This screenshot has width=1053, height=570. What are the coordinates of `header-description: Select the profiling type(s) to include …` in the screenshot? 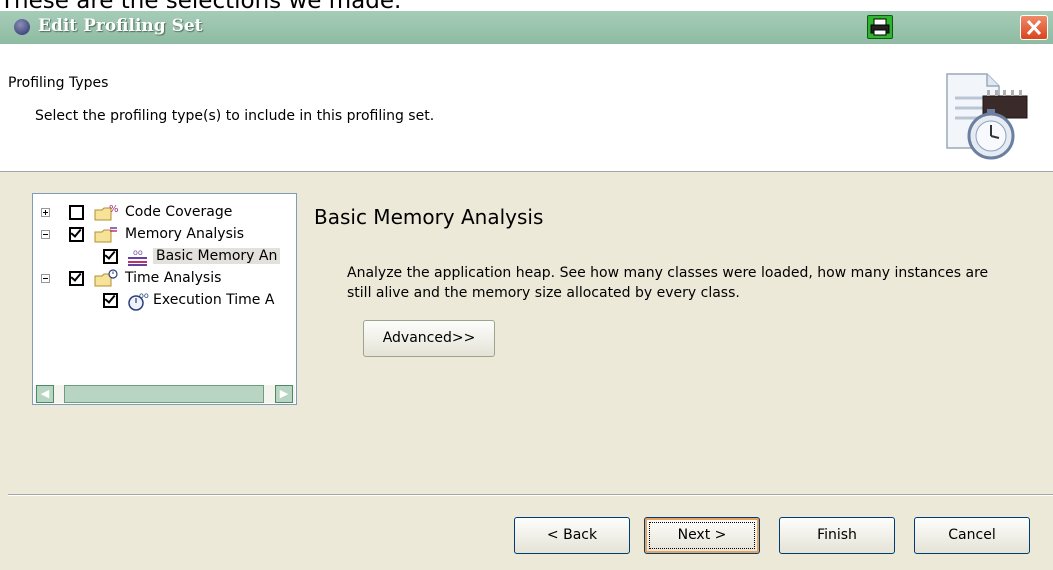 It's located at (235, 116).